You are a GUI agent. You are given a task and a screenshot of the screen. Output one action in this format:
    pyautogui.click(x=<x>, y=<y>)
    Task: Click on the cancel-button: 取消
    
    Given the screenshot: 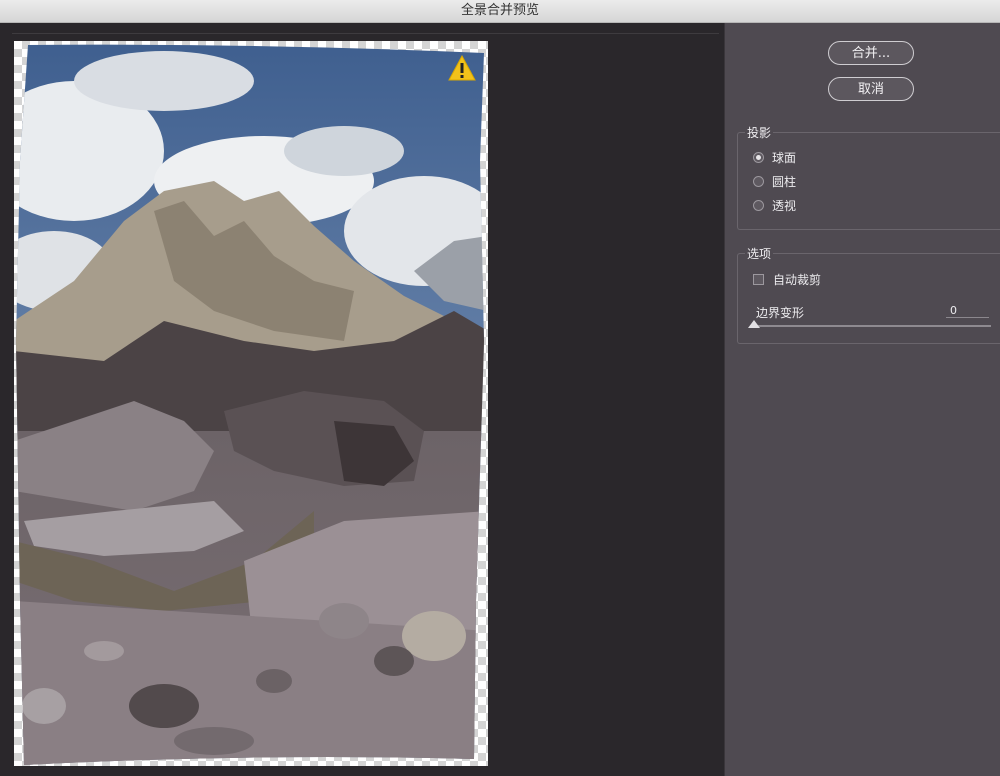 What is the action you would take?
    pyautogui.click(x=871, y=89)
    